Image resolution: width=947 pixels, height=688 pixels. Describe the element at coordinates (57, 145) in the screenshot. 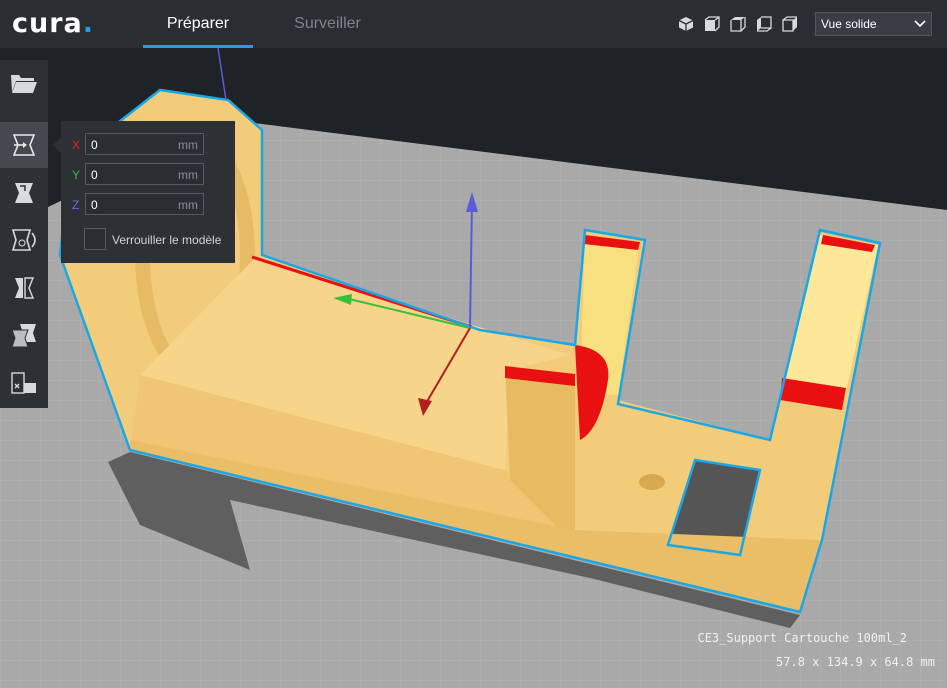

I see `panel-pointer` at that location.